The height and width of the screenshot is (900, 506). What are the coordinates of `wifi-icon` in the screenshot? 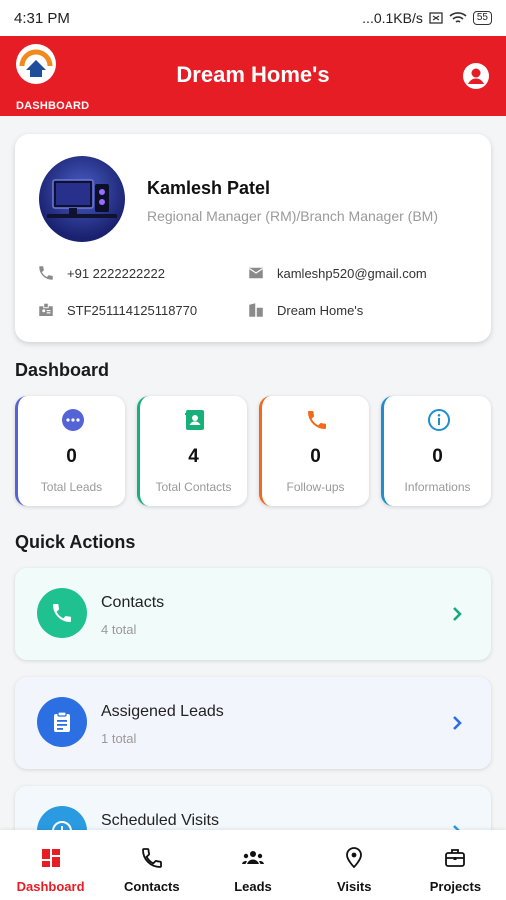 It's located at (458, 17).